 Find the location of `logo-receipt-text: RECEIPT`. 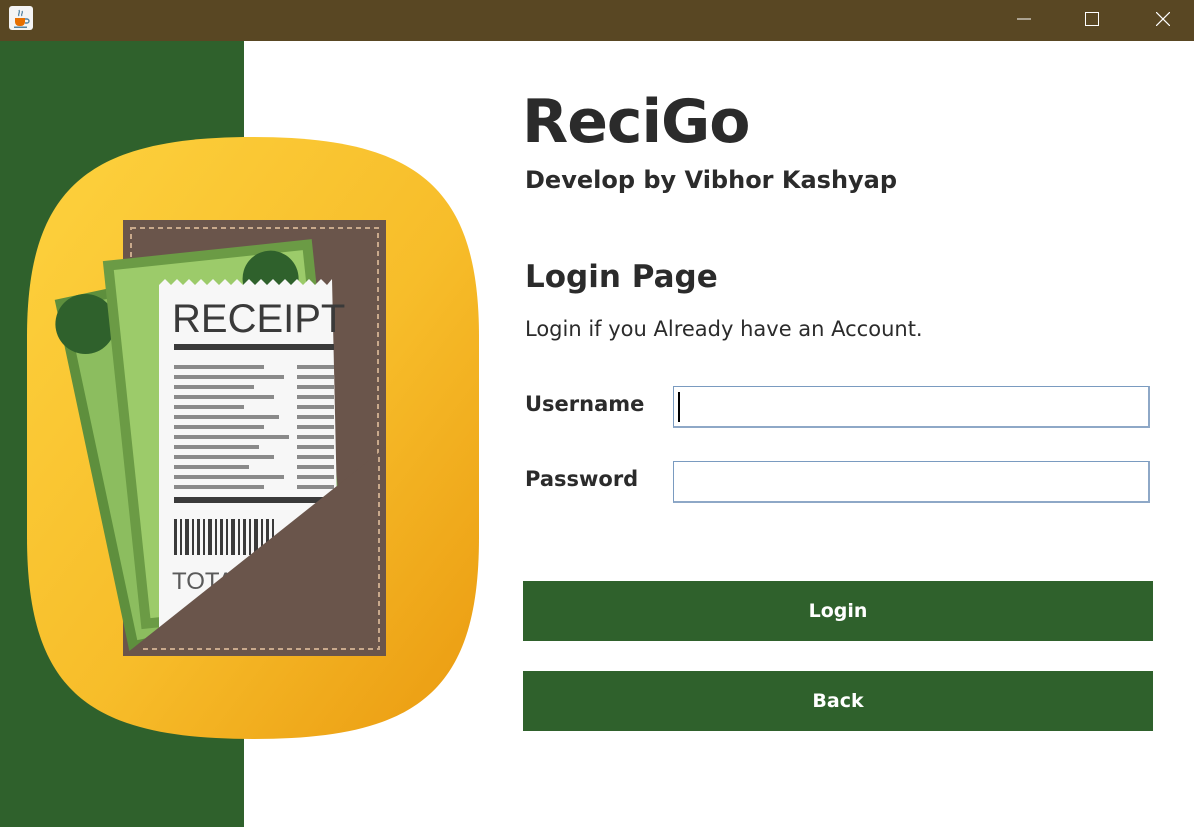

logo-receipt-text: RECEIPT is located at coordinates (258, 319).